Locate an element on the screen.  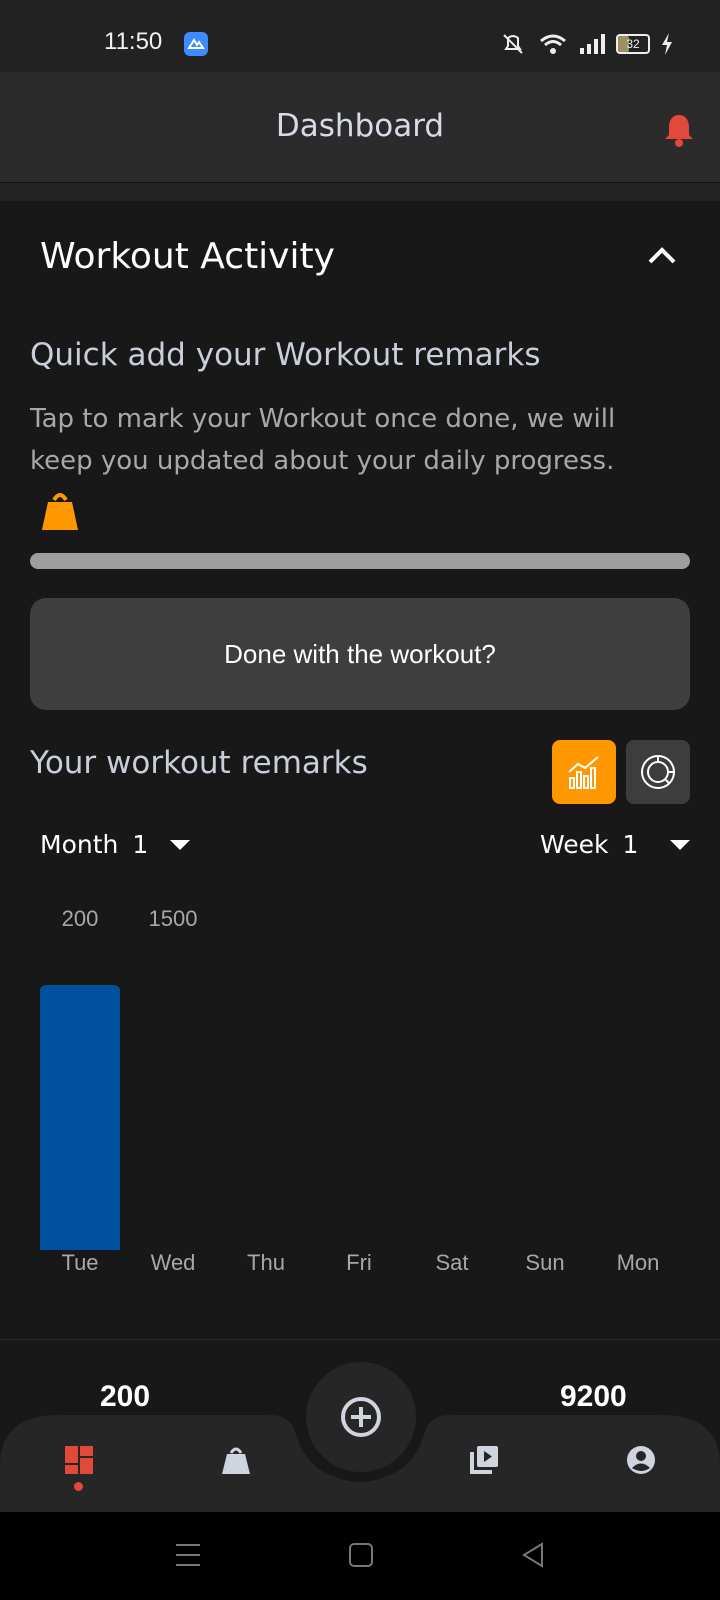
signal-icon is located at coordinates (592, 44).